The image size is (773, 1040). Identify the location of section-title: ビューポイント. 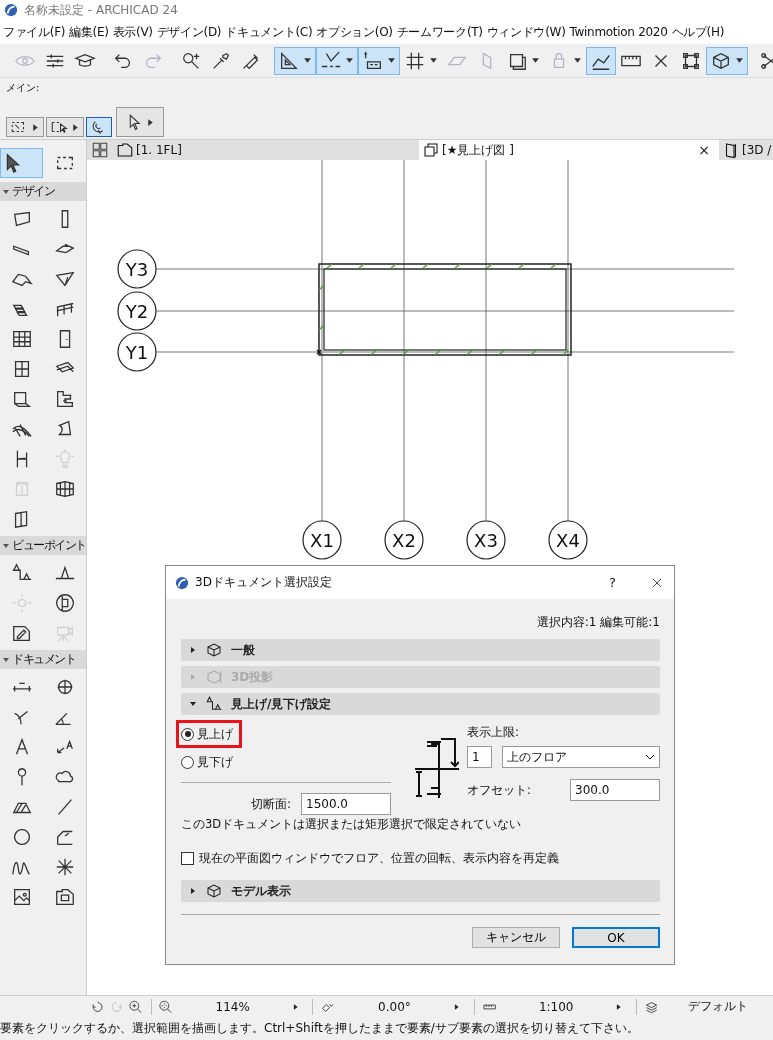
(49, 545).